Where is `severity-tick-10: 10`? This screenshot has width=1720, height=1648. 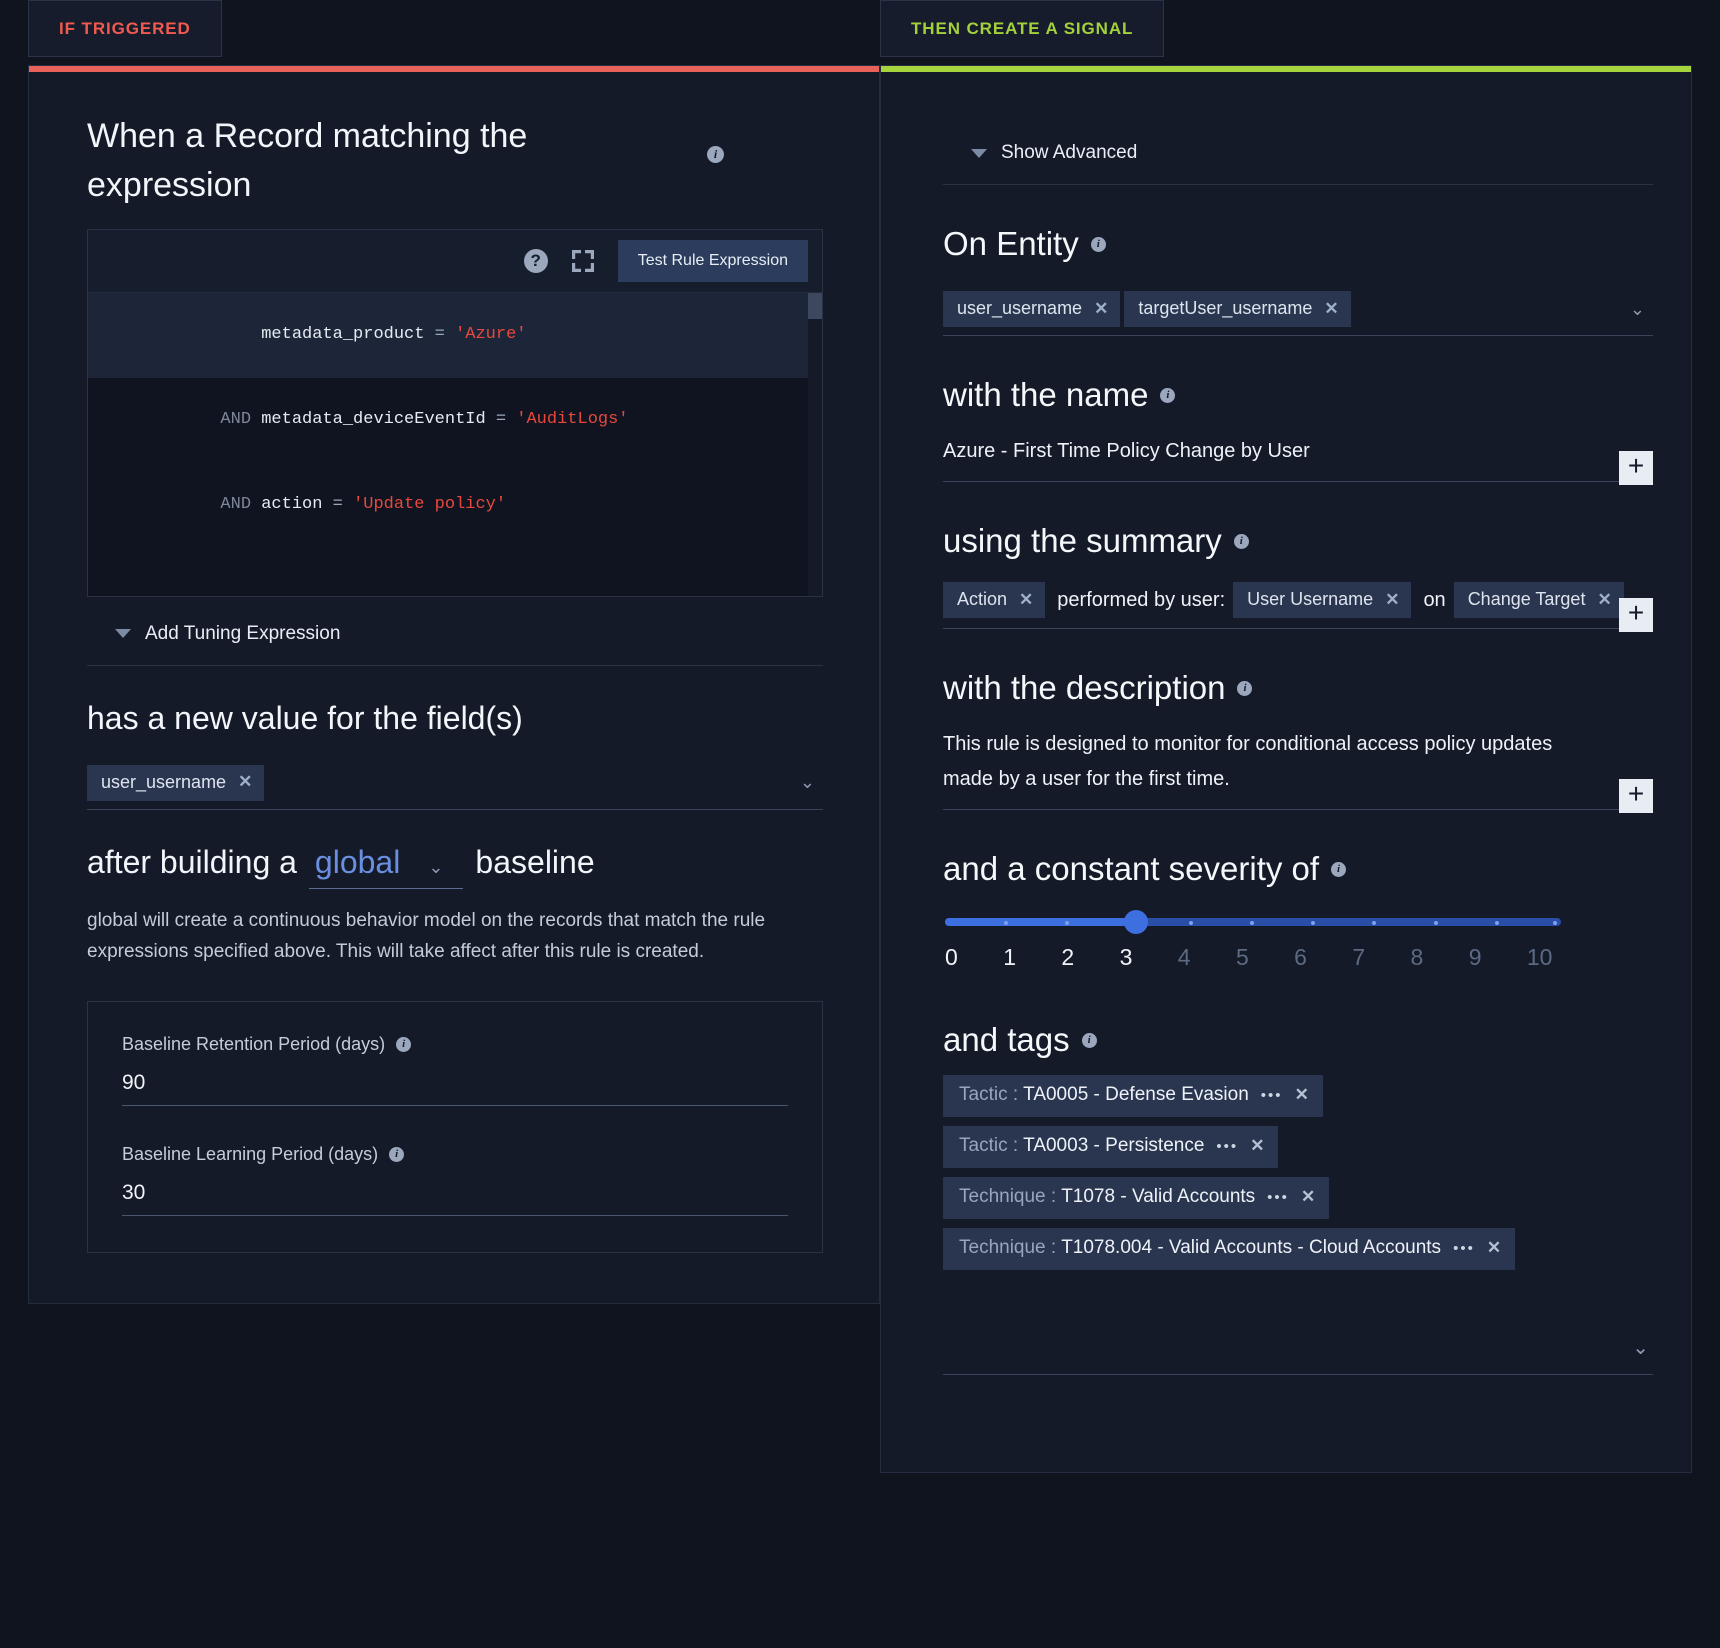 severity-tick-10: 10 is located at coordinates (1556, 957).